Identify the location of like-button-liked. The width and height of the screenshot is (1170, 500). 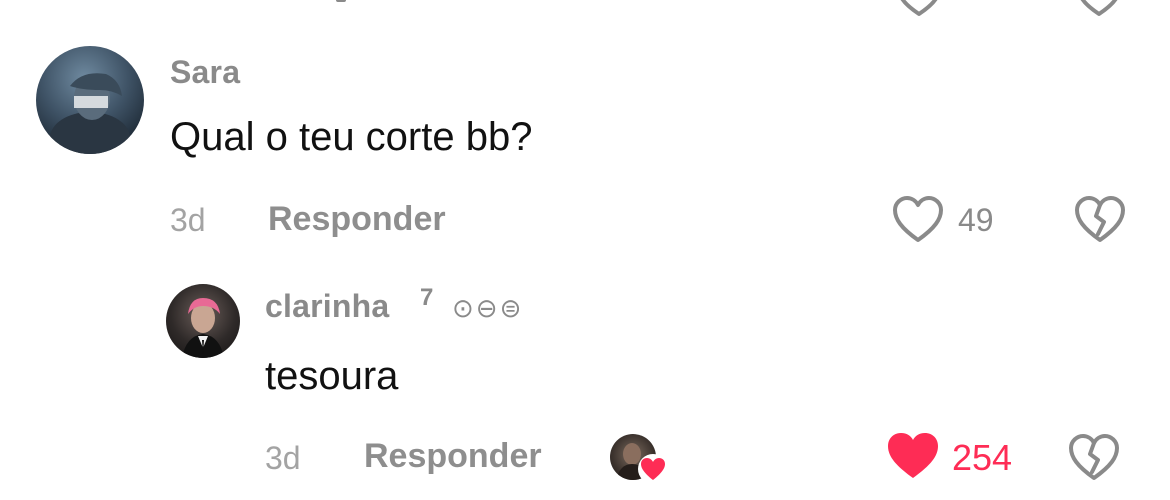
(913, 458).